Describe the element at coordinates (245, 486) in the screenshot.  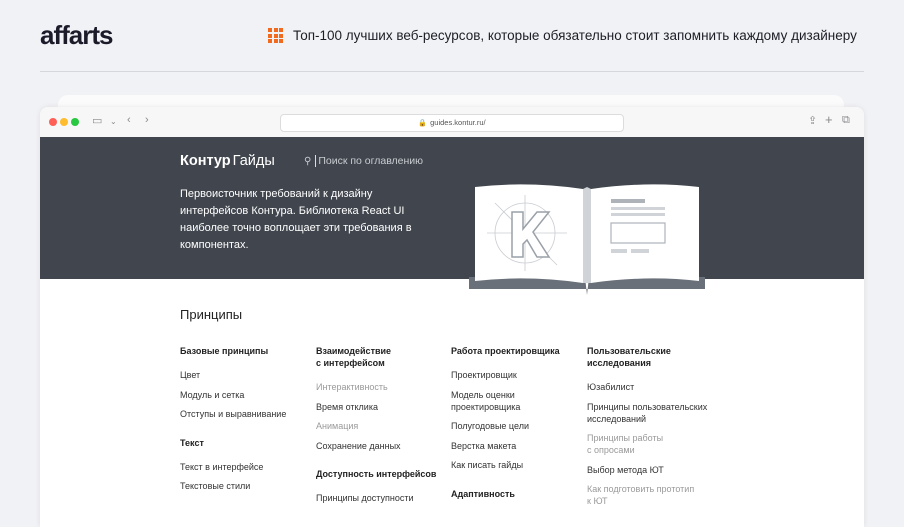
I see `nav-link: Текстовые стили` at that location.